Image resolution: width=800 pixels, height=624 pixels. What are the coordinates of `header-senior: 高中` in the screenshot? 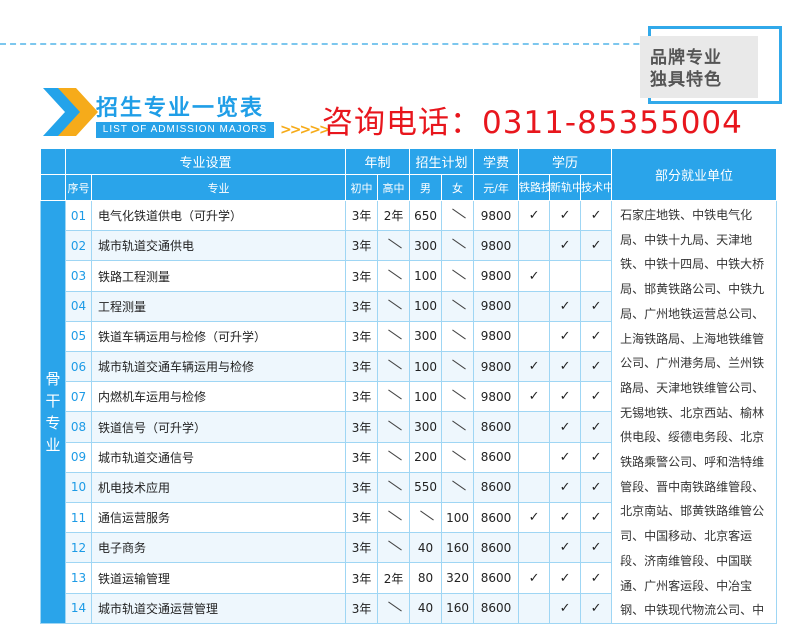 It's located at (394, 187).